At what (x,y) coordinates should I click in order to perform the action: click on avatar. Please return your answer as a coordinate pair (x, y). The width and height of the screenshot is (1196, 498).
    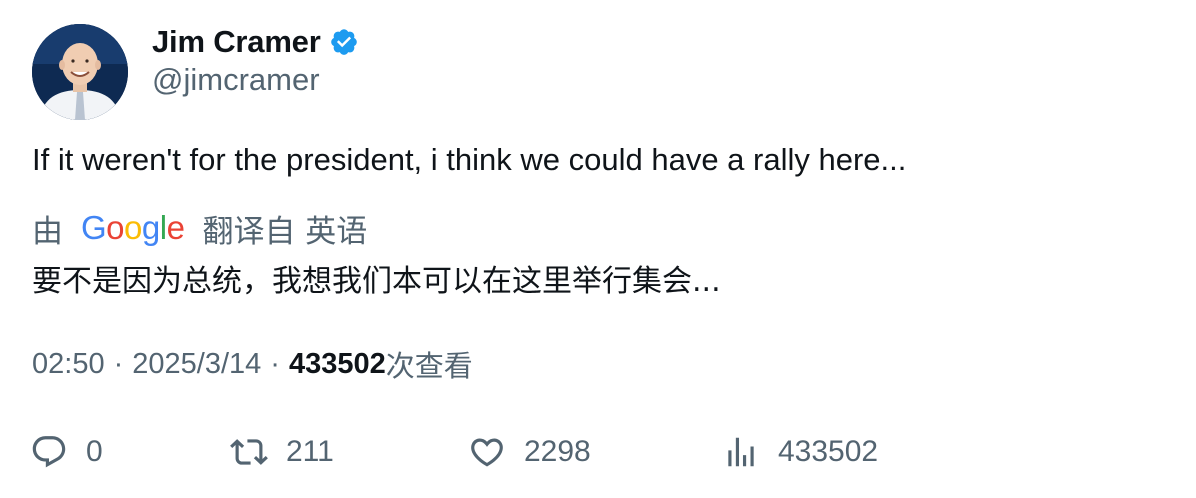
    Looking at the image, I should click on (80, 72).